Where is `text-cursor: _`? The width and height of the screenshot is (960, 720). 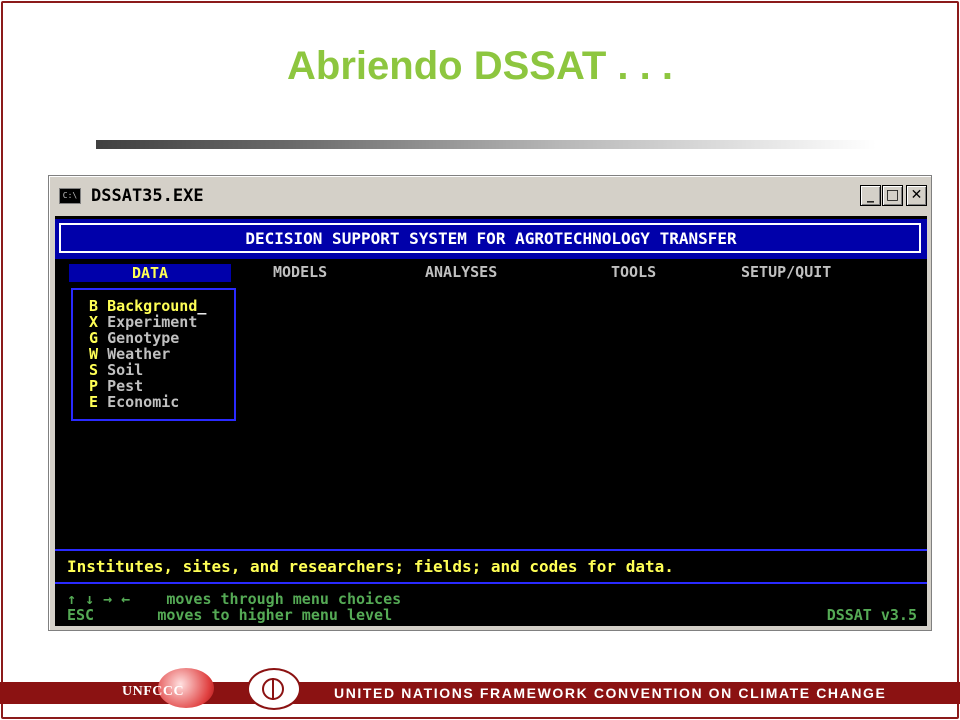 text-cursor: _ is located at coordinates (202, 306).